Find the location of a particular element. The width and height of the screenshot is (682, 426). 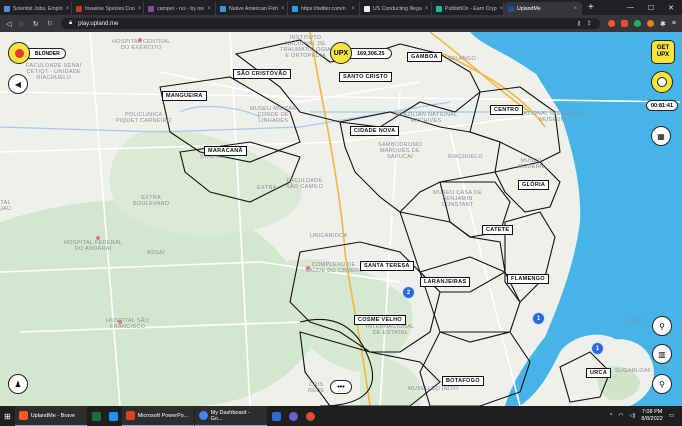

browser-toolbar: ◁ ▷ ↻ ⚐ 🔒︎ play.upland.me ⚷ ⇪ ✱ ≡ is located at coordinates (341, 23).